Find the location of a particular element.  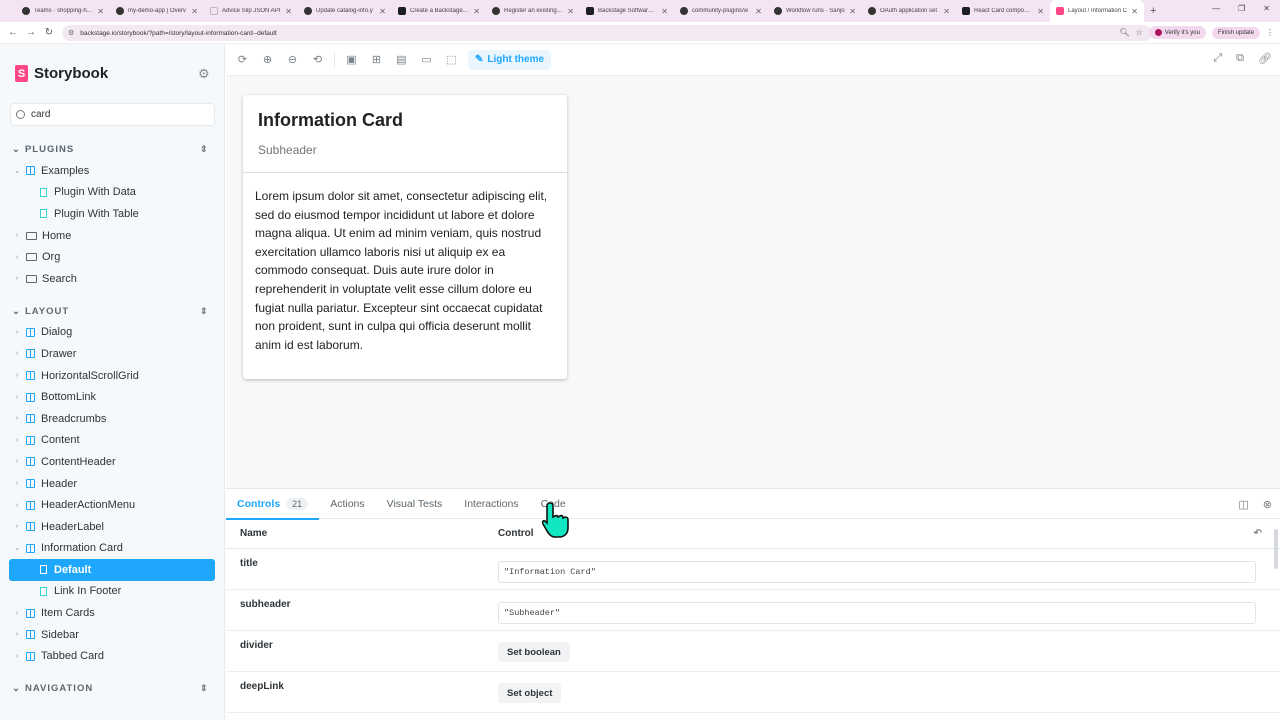

browser-tab-oauth-application-set: OAuth application set ✕ is located at coordinates (909, 11).